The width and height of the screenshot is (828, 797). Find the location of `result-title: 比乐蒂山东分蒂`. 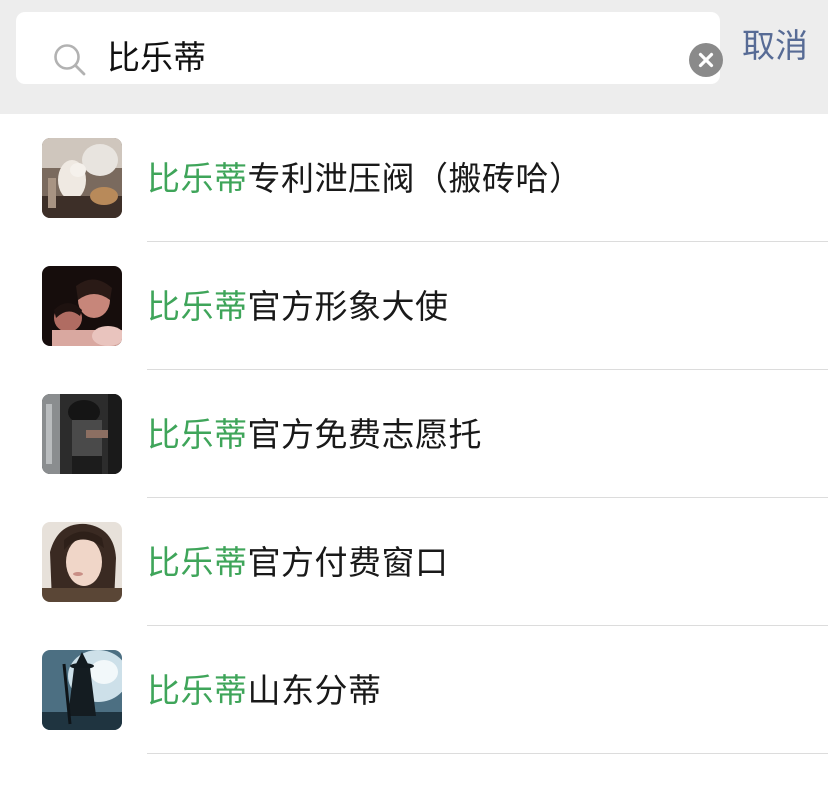

result-title: 比乐蒂山东分蒂 is located at coordinates (264, 691).